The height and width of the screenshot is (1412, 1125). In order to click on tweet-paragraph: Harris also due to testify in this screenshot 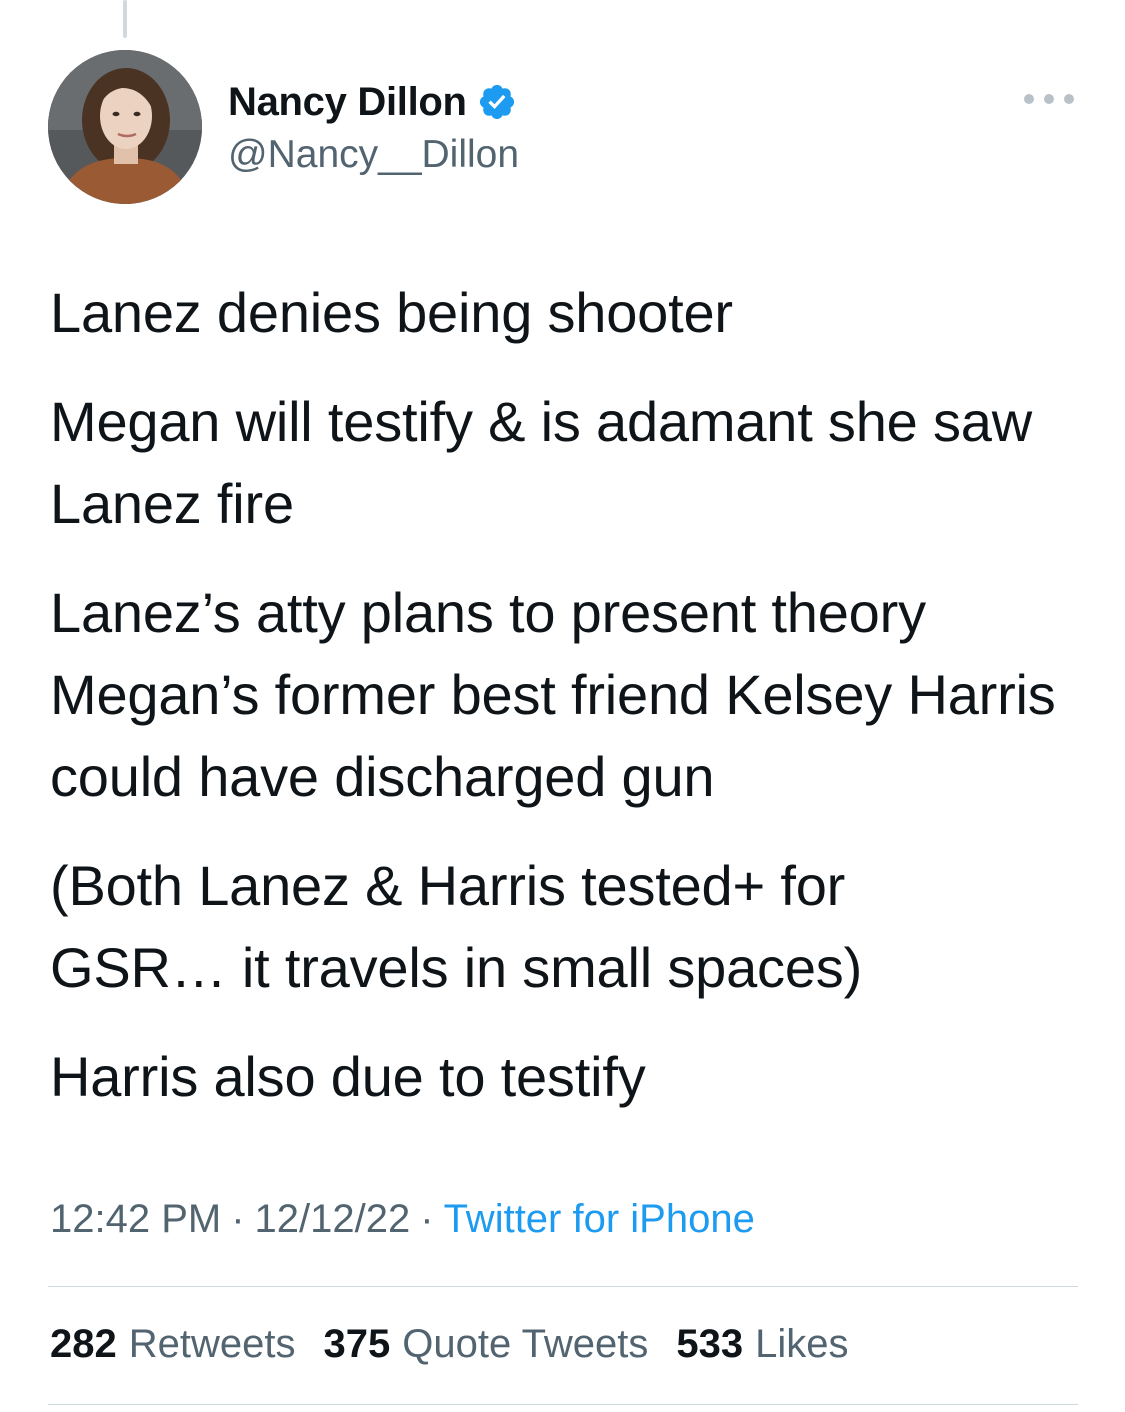, I will do `click(348, 1076)`.